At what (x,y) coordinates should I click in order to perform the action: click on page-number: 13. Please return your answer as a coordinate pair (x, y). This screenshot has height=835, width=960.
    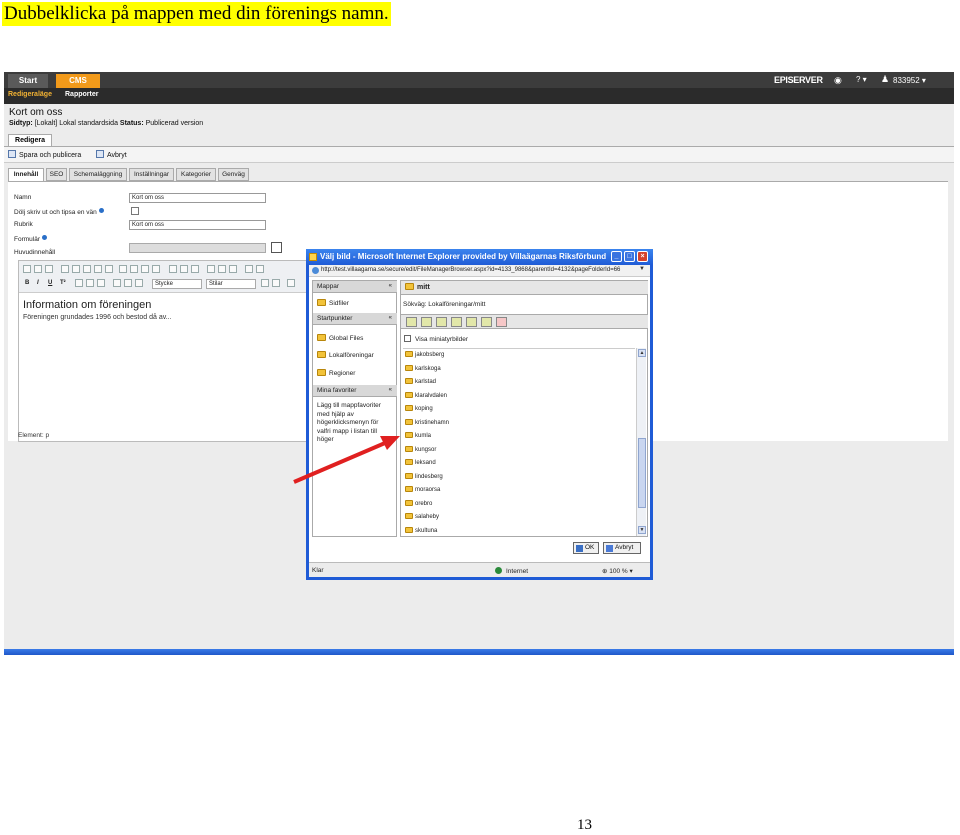
    Looking at the image, I should click on (584, 825).